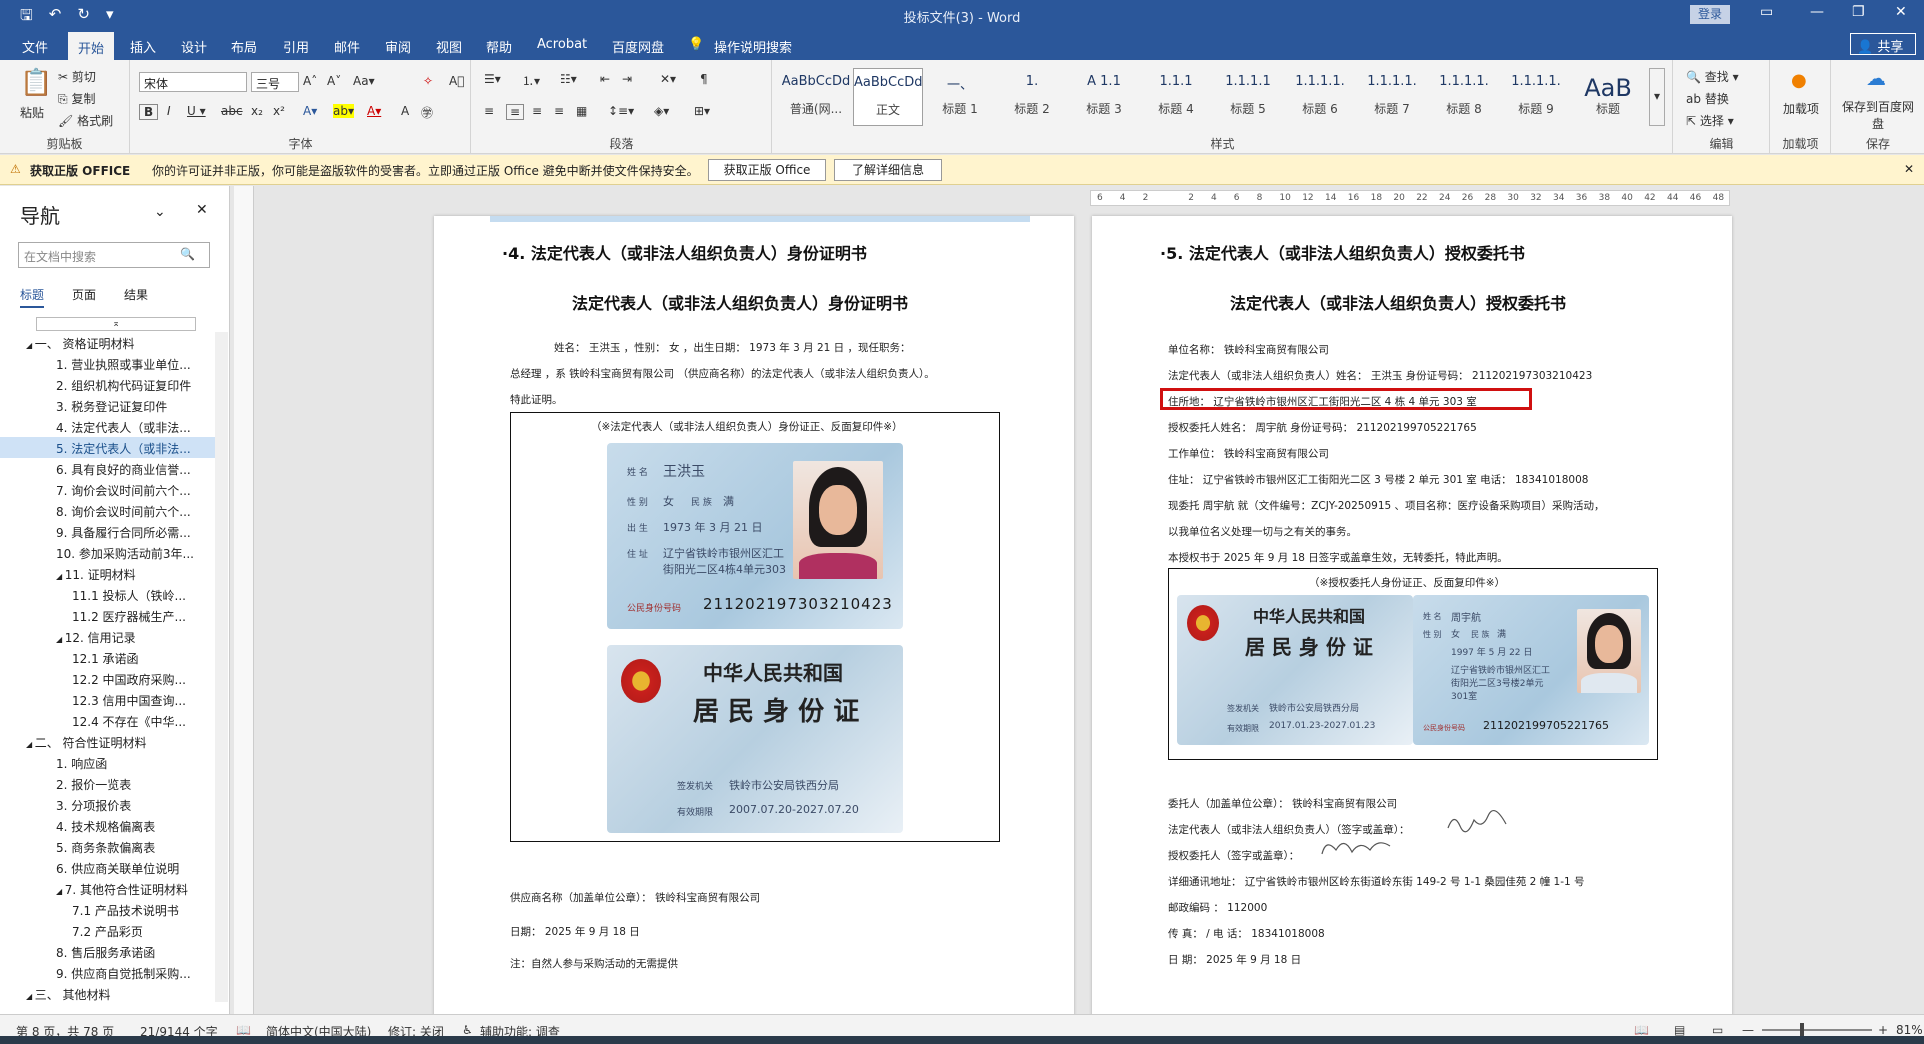 Image resolution: width=1924 pixels, height=1044 pixels. What do you see at coordinates (107, 783) in the screenshot?
I see `nav-item: 2. 报价一览表` at bounding box center [107, 783].